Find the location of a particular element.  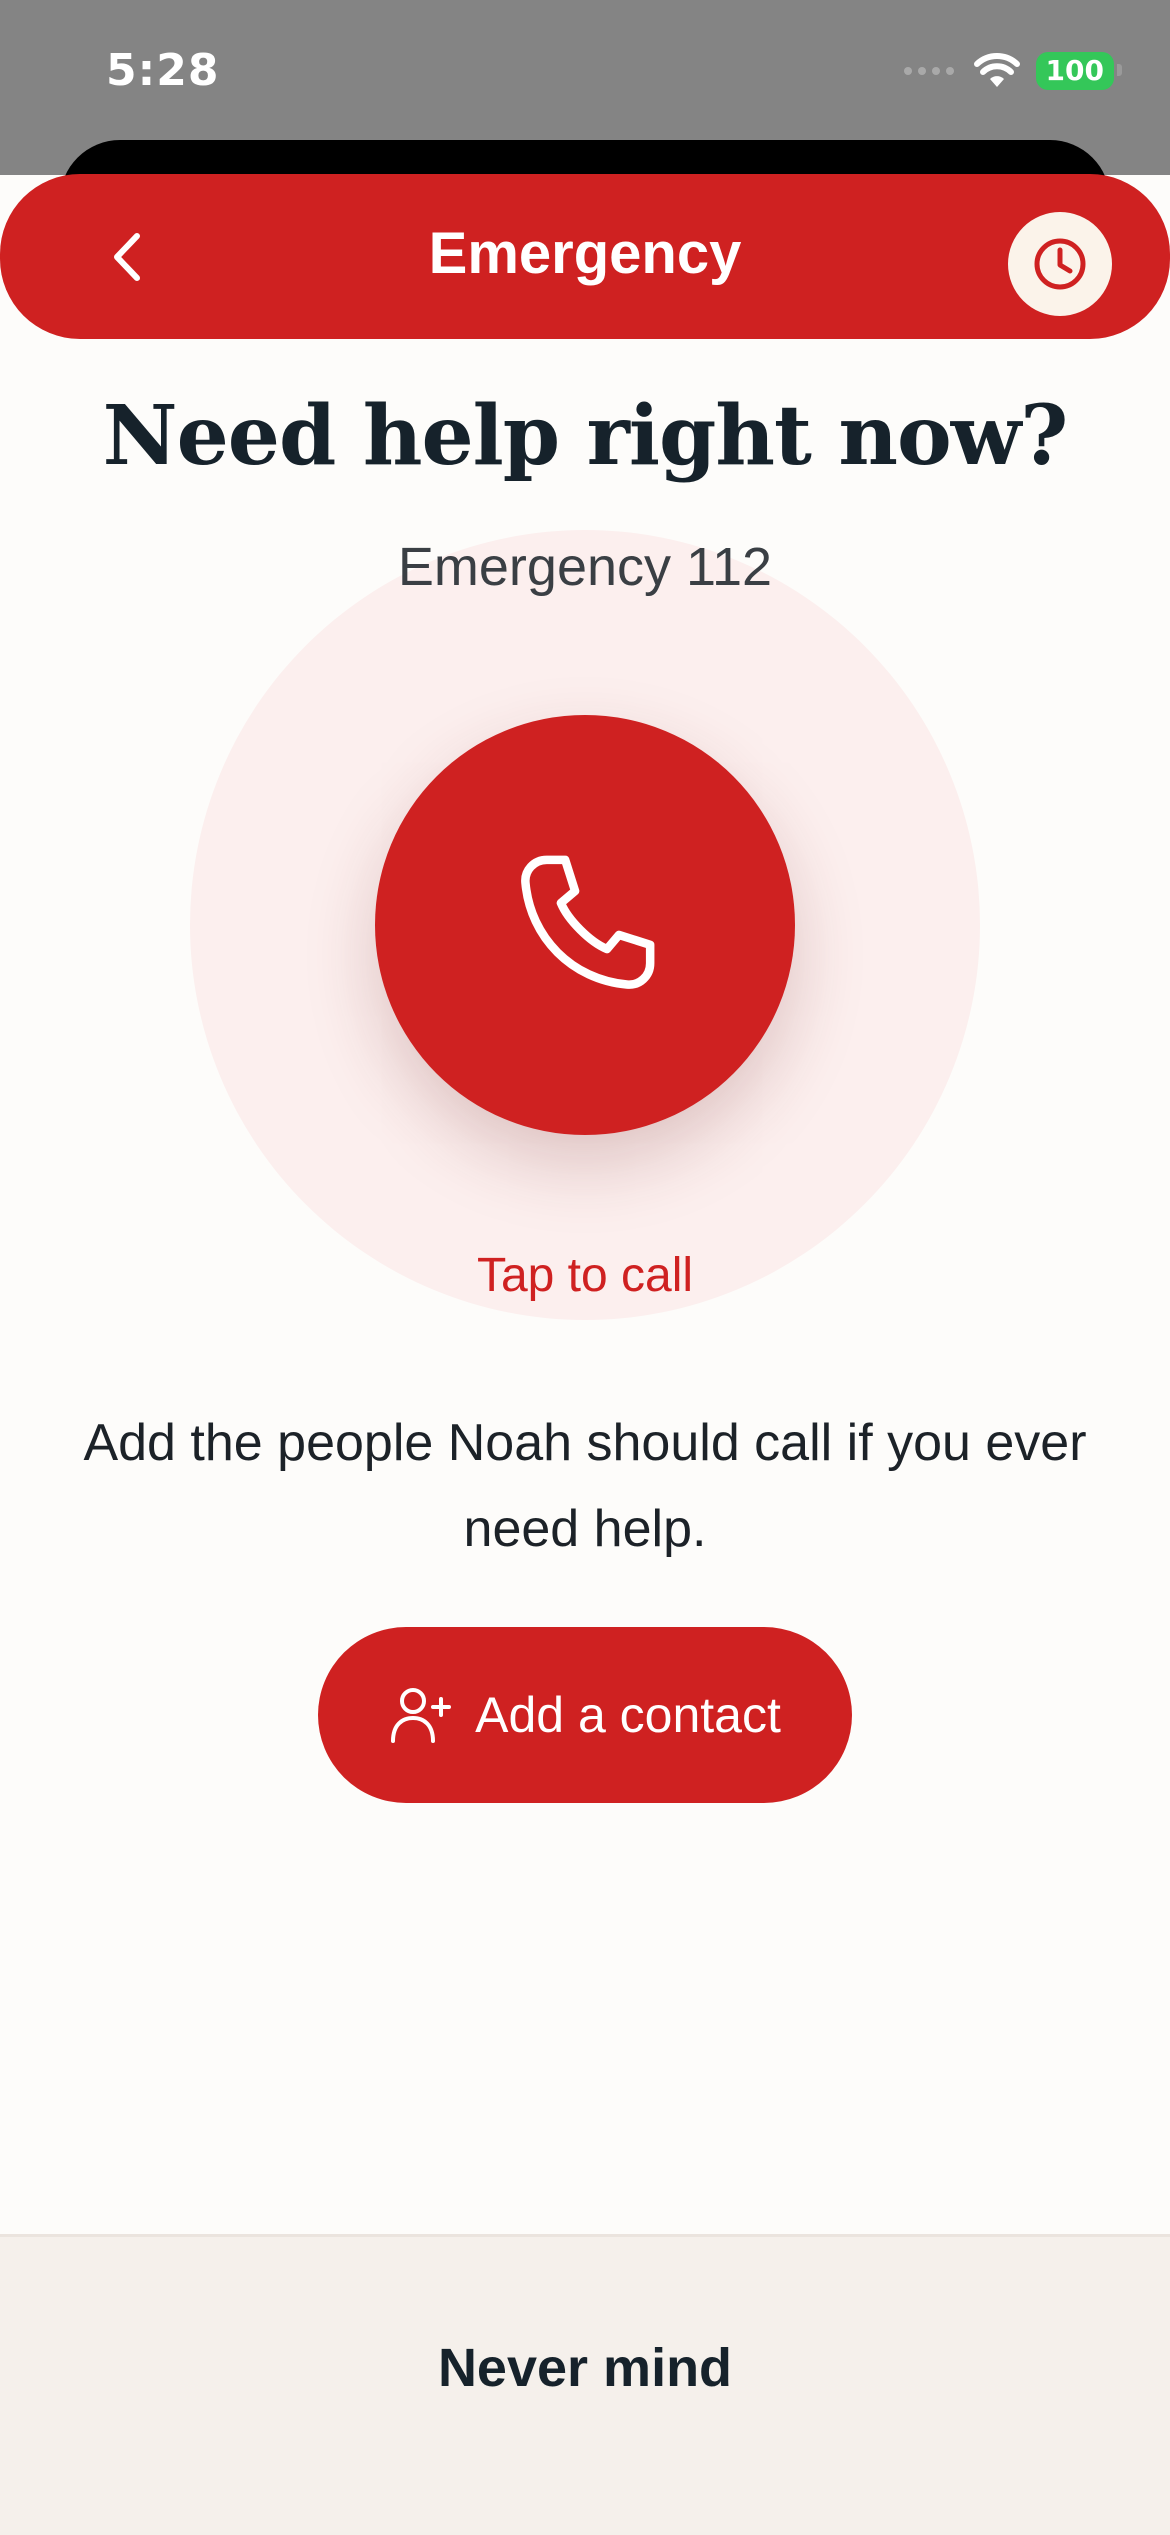

call-button is located at coordinates (585, 925).